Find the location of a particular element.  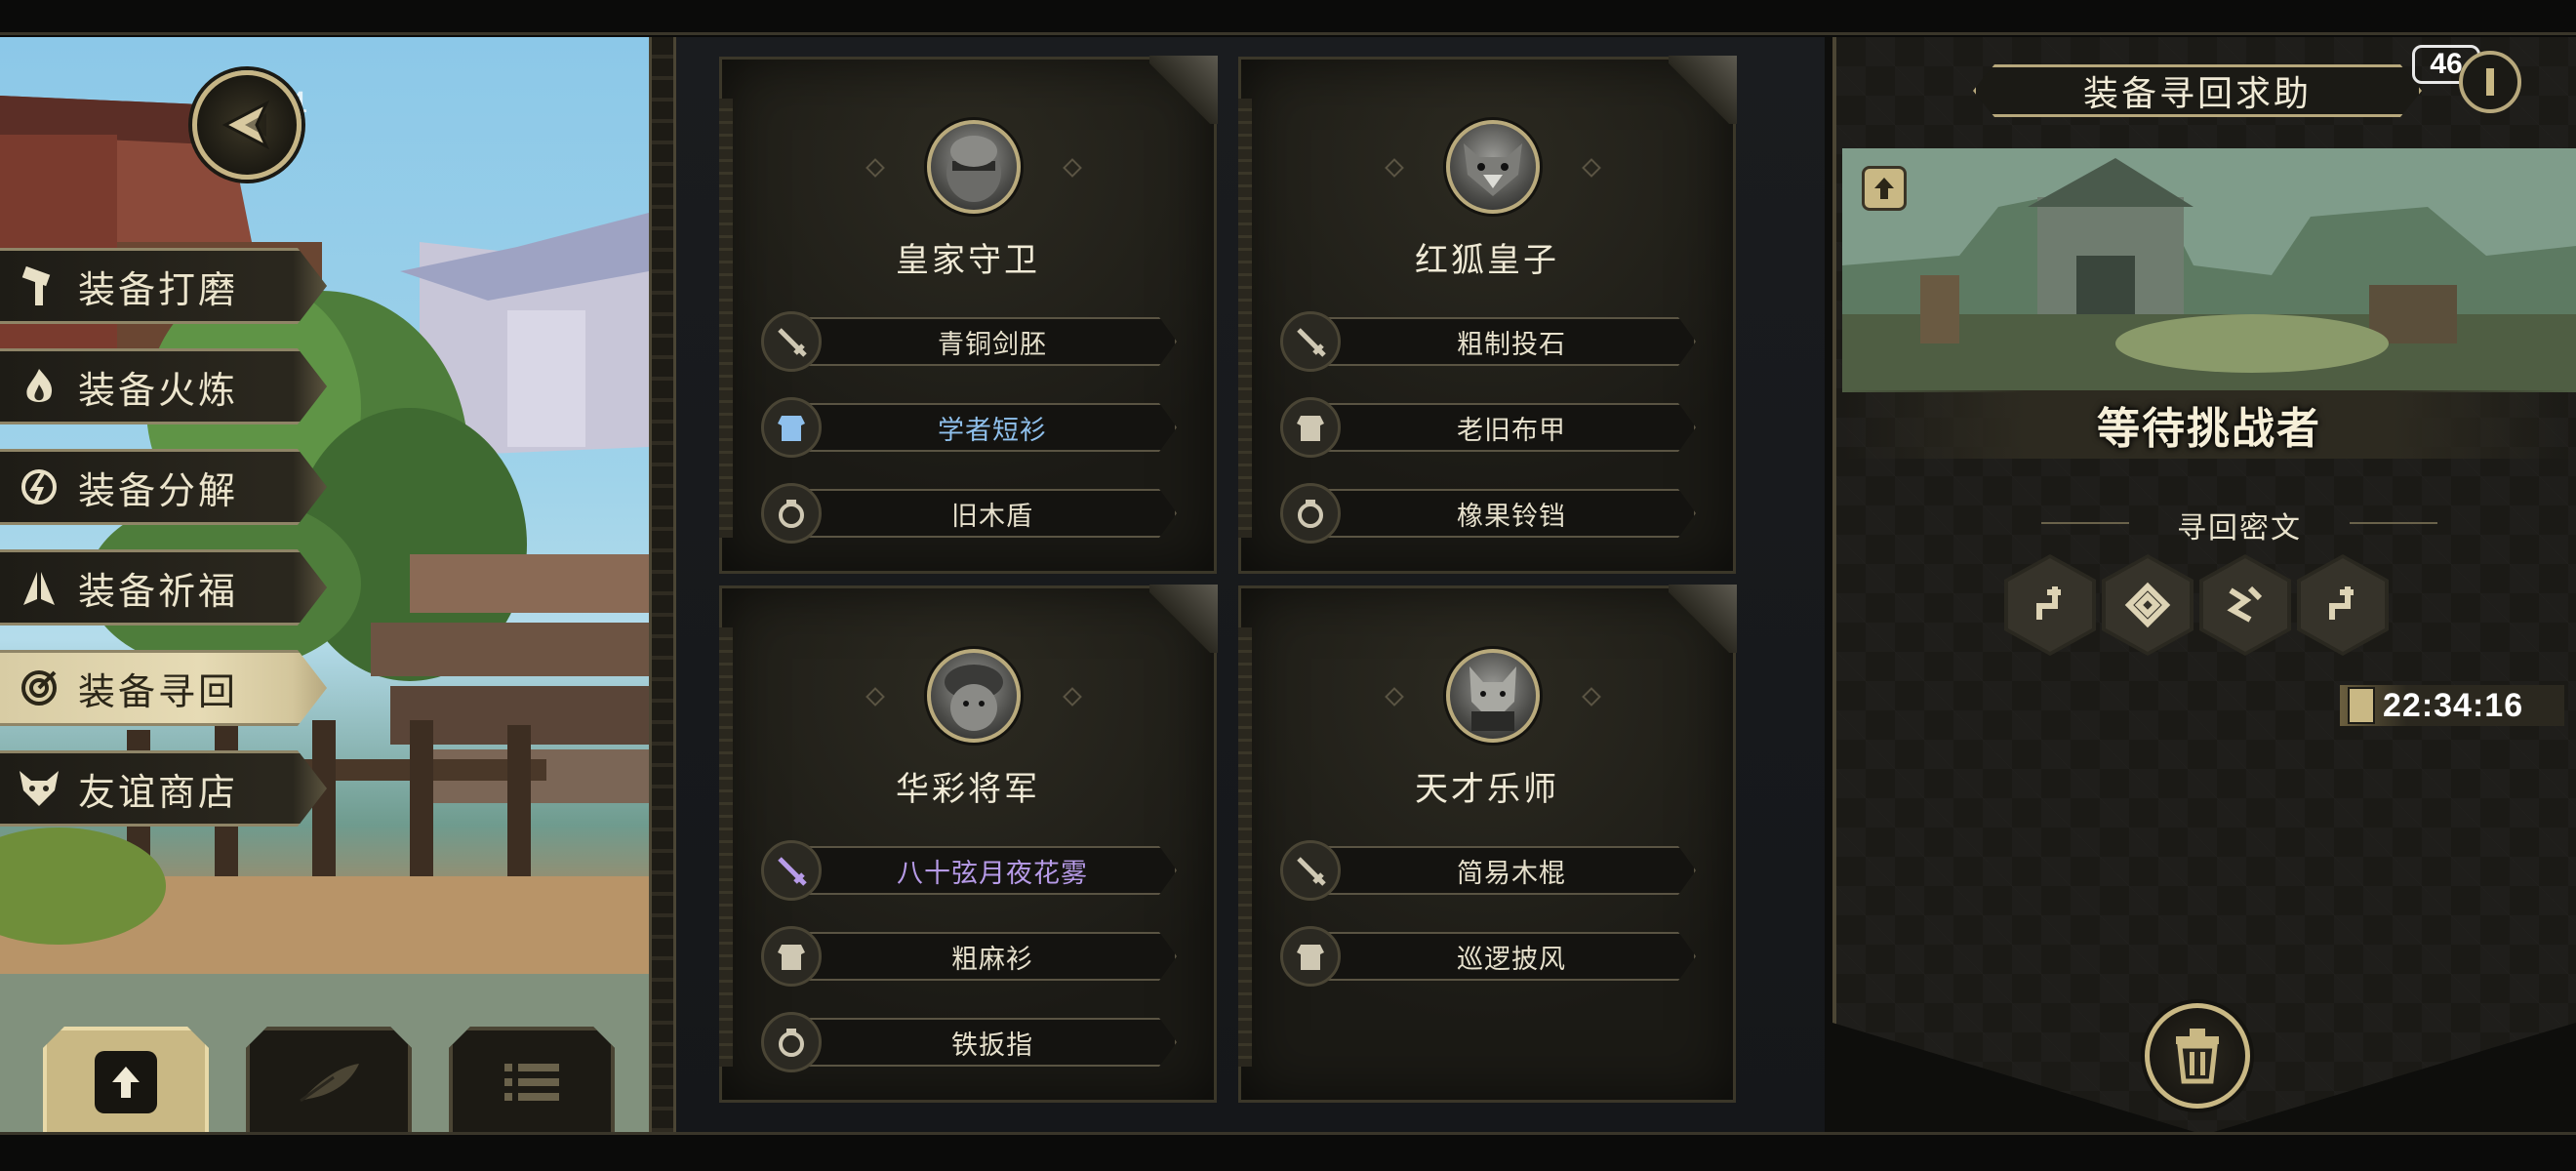

countdown-timer: 22:34:16 is located at coordinates (2452, 705).